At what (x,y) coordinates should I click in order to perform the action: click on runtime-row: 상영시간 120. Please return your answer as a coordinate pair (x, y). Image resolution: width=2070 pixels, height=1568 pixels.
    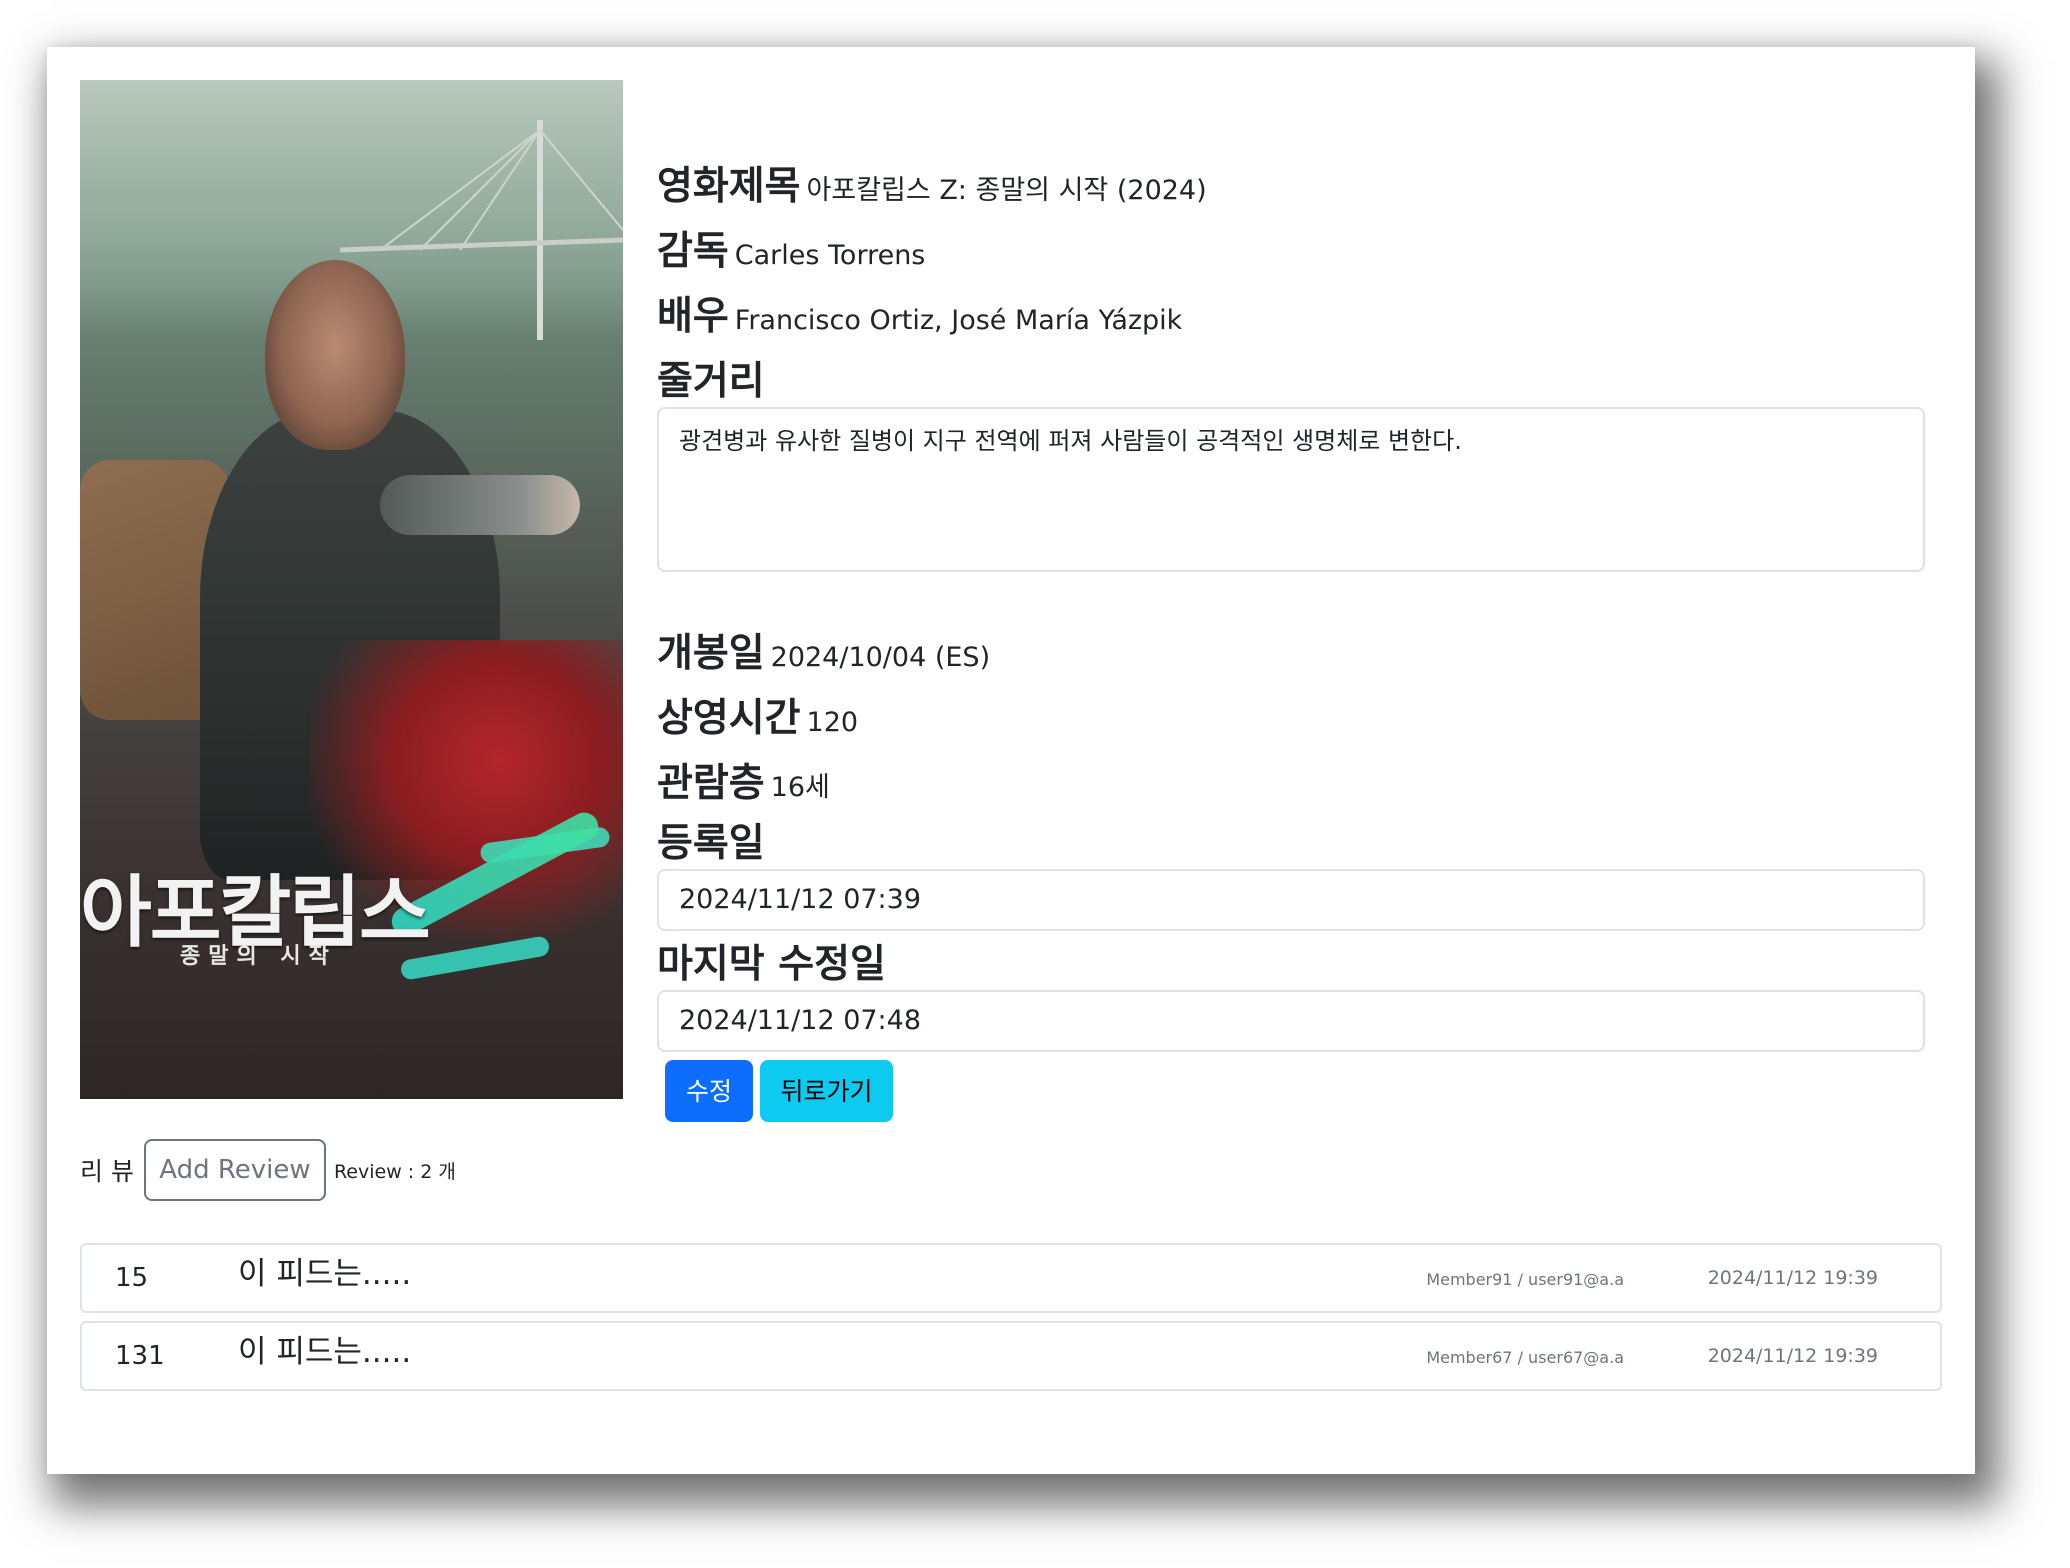
    Looking at the image, I should click on (757, 715).